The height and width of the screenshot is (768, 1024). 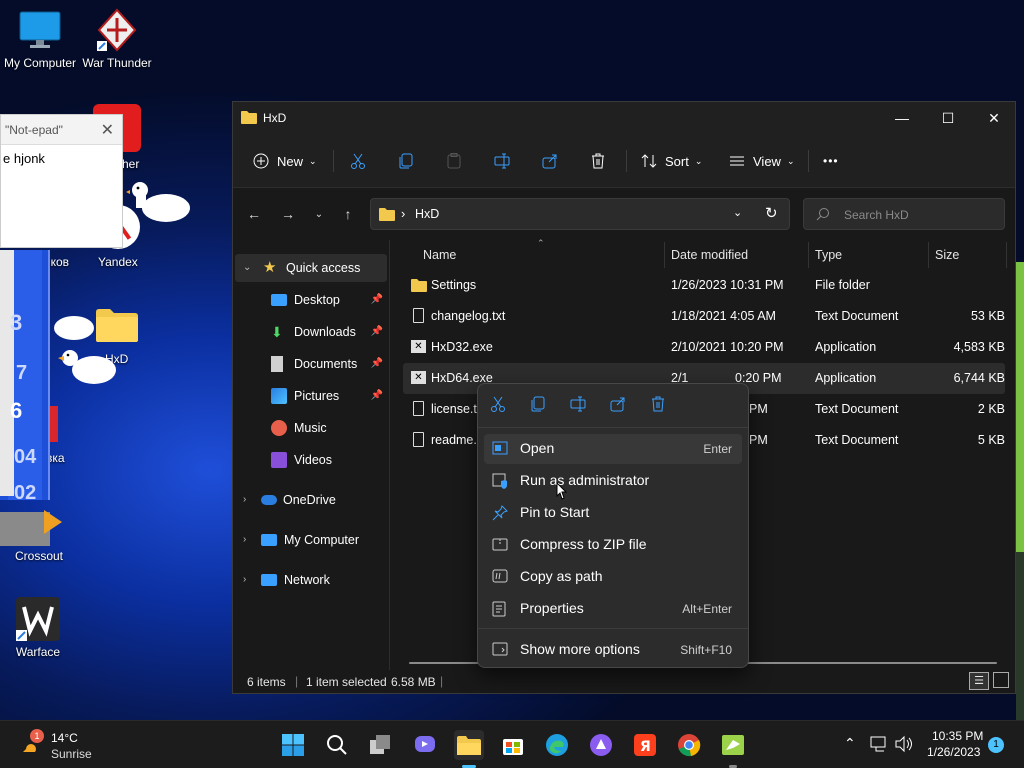 I want to click on task-view-button, so click(x=381, y=745).